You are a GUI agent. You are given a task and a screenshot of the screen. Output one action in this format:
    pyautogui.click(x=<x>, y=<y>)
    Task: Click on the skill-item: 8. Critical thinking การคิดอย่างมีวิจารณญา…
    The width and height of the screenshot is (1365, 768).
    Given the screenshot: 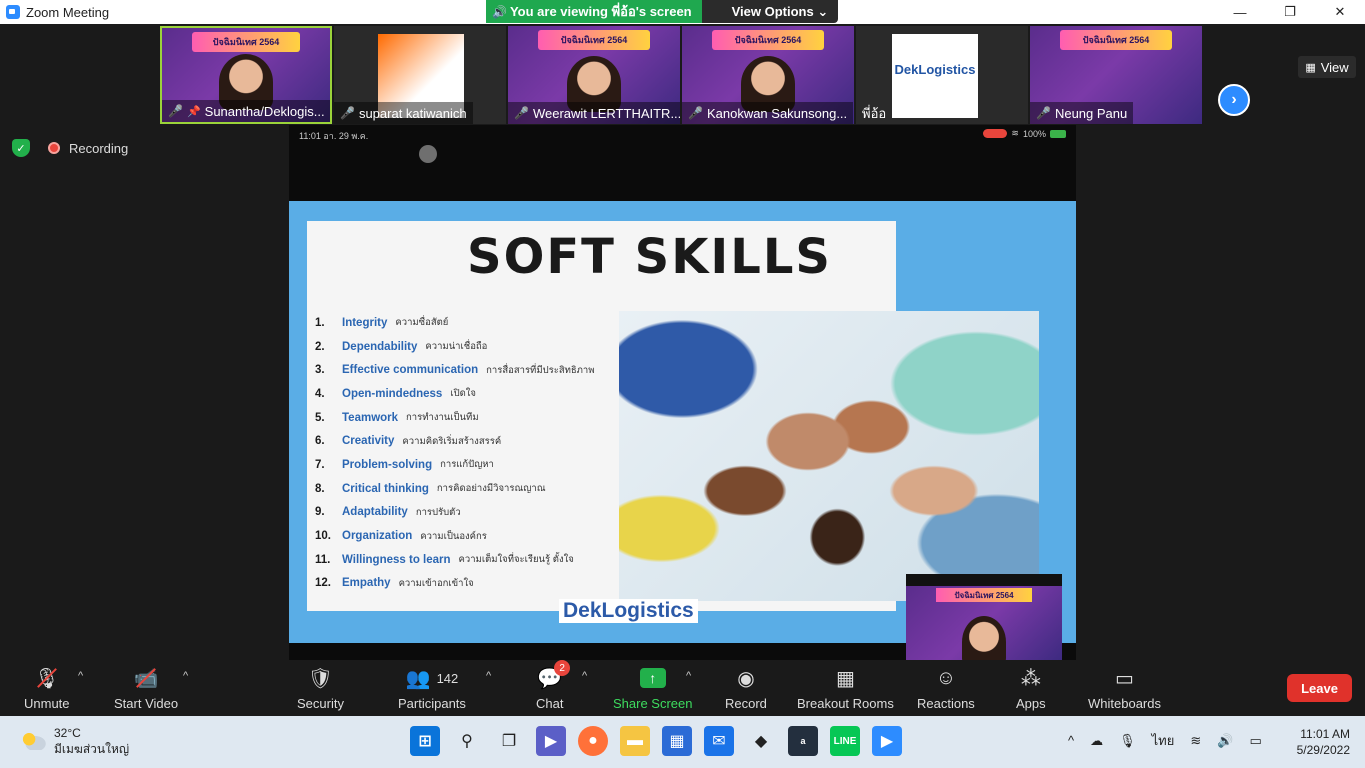 What is the action you would take?
    pyautogui.click(x=455, y=489)
    